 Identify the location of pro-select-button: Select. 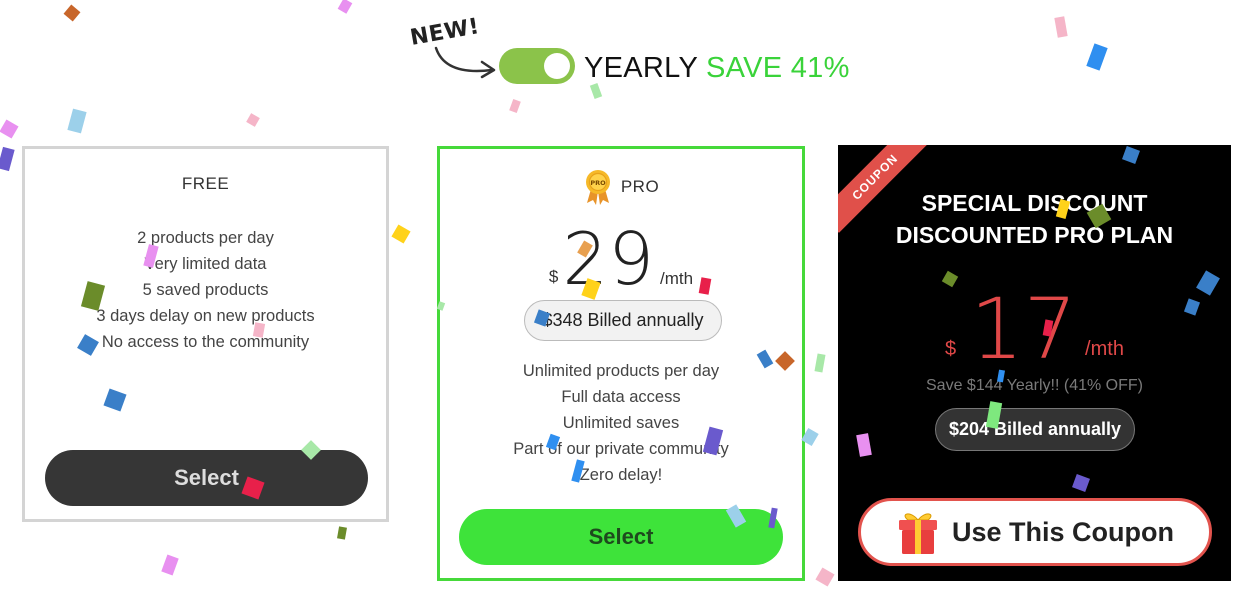
(621, 537).